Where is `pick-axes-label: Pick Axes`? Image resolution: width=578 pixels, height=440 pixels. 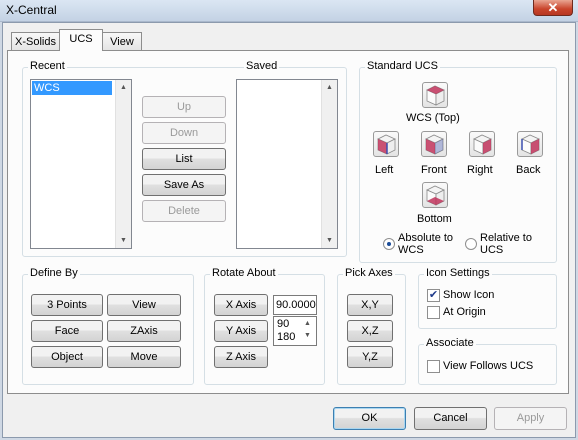
pick-axes-label: Pick Axes is located at coordinates (369, 273).